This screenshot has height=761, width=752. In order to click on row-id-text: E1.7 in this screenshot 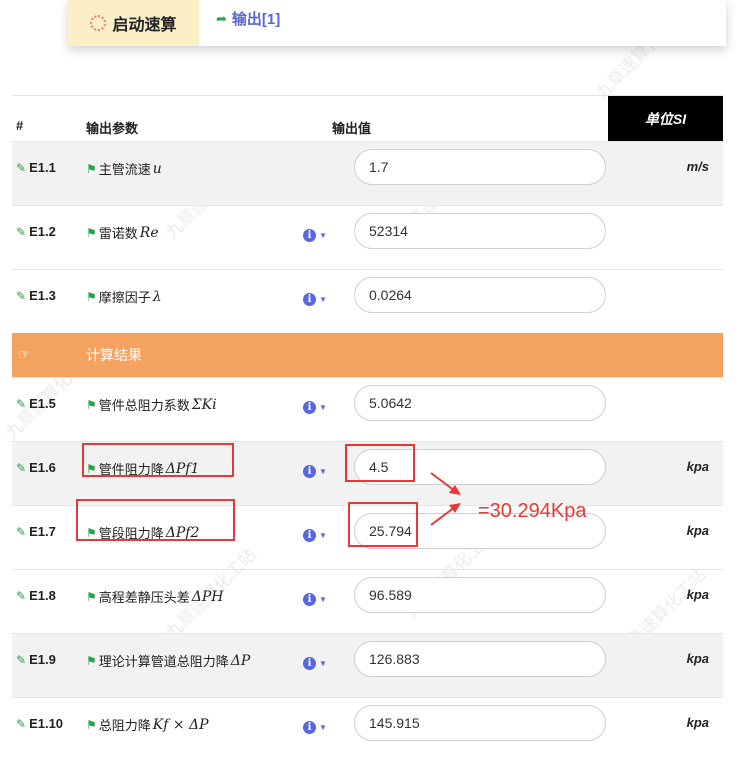, I will do `click(42, 531)`.